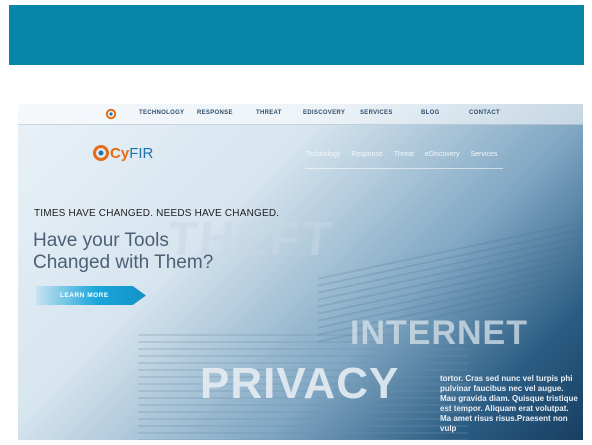 This screenshot has width=592, height=445. What do you see at coordinates (376, 113) in the screenshot?
I see `topnav-services: SERVICES` at bounding box center [376, 113].